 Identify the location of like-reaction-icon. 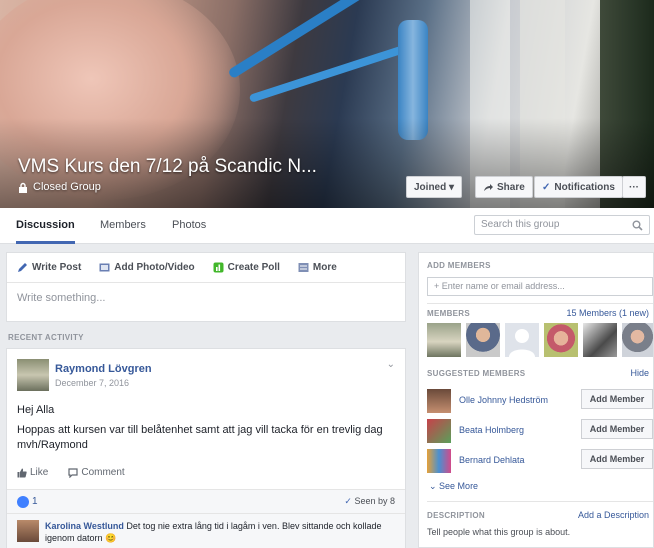
(23, 502).